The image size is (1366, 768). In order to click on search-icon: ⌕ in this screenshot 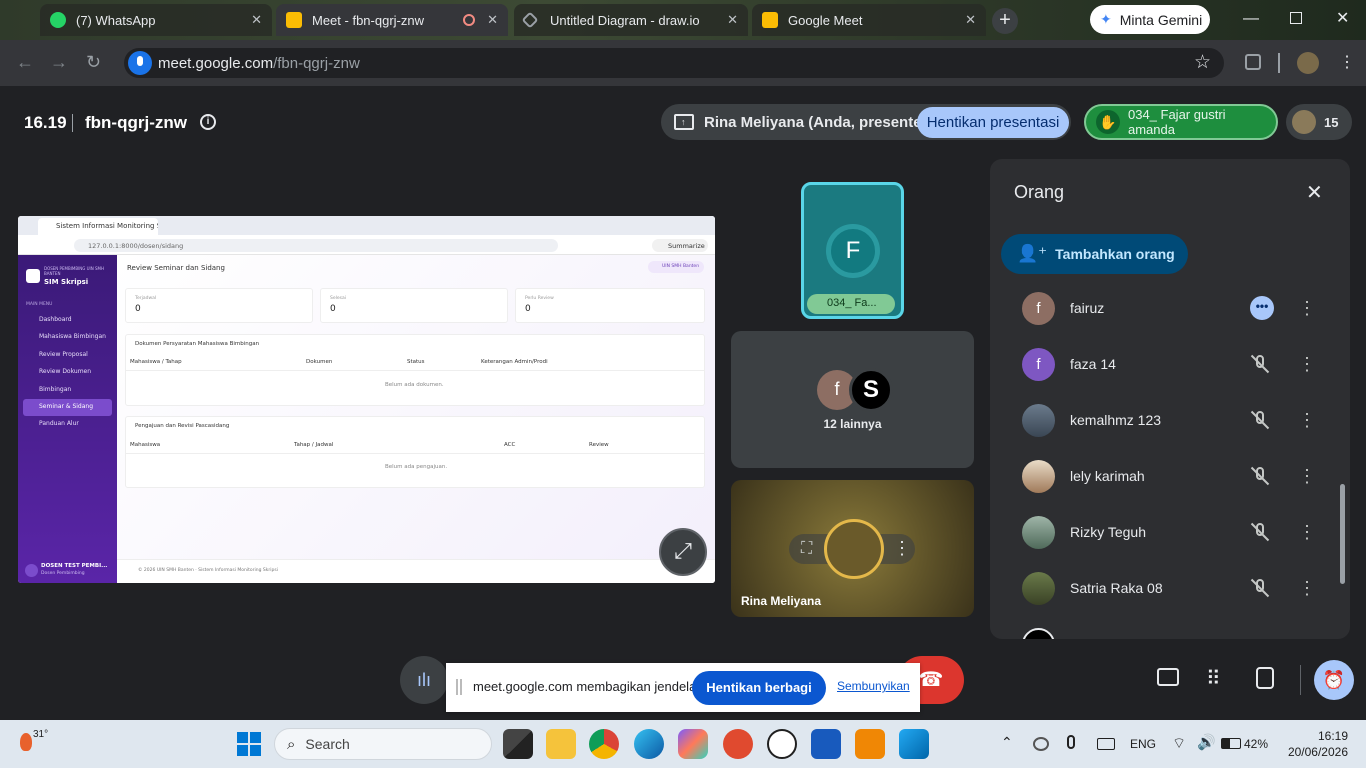, I will do `click(291, 744)`.